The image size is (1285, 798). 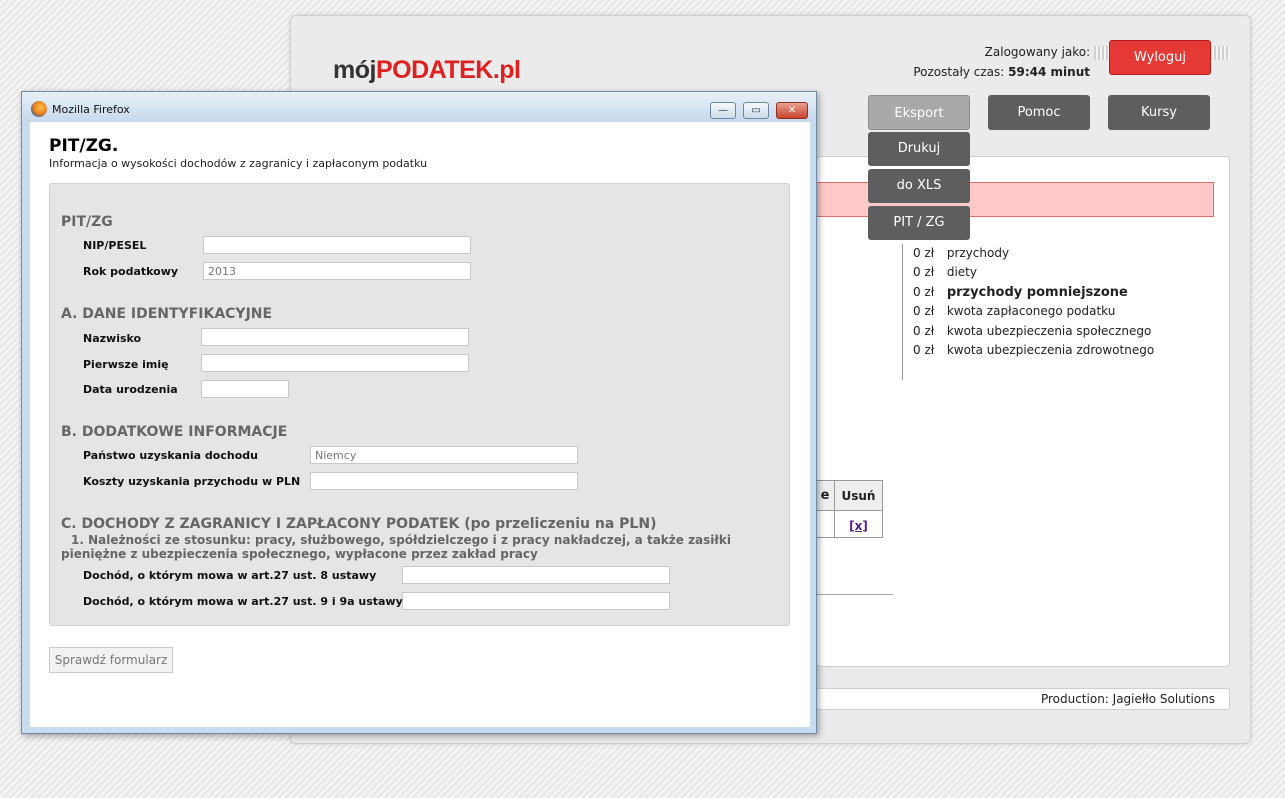 I want to click on logged-in-row: Zalogowany jako:, so click(x=1071, y=52).